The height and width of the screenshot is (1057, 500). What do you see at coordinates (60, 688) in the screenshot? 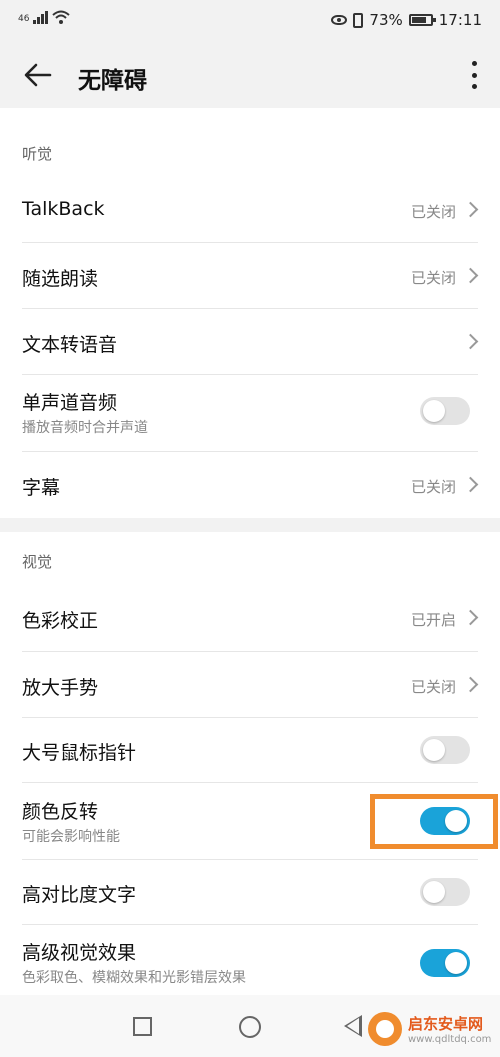
I see `item-label: 放大手势` at bounding box center [60, 688].